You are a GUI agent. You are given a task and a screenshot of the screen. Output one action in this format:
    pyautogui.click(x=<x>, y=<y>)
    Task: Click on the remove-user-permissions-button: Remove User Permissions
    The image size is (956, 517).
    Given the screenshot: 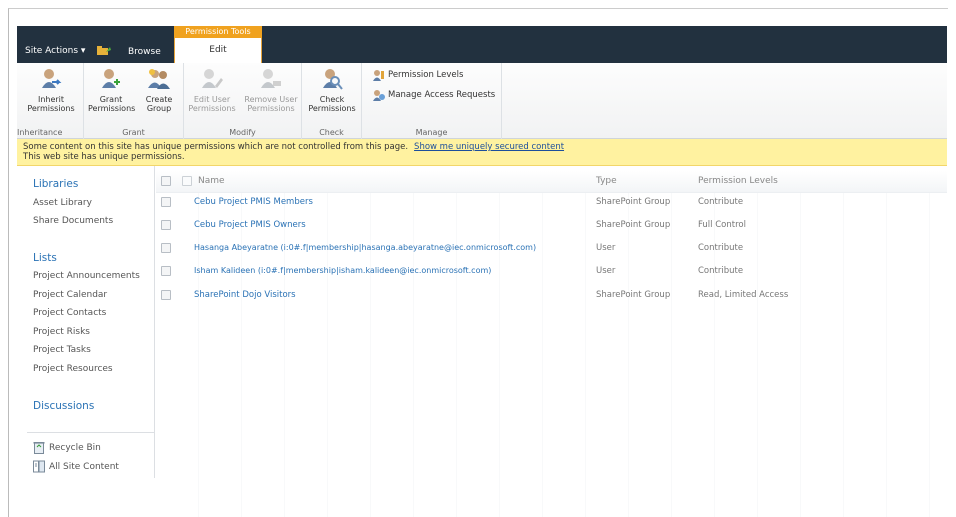 What is the action you would take?
    pyautogui.click(x=271, y=90)
    